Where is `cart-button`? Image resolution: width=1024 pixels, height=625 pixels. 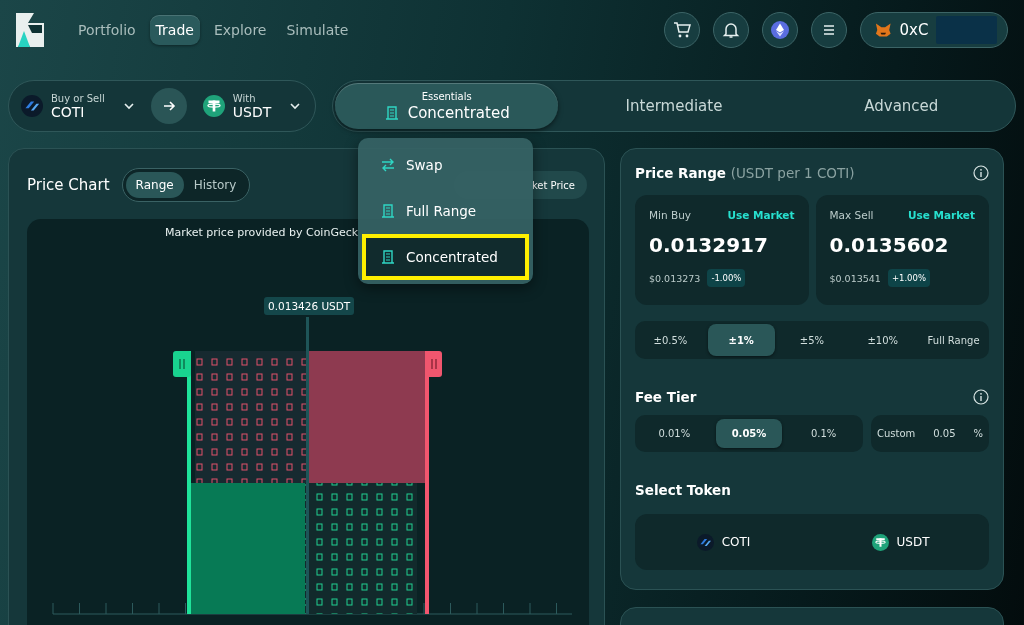
cart-button is located at coordinates (682, 30).